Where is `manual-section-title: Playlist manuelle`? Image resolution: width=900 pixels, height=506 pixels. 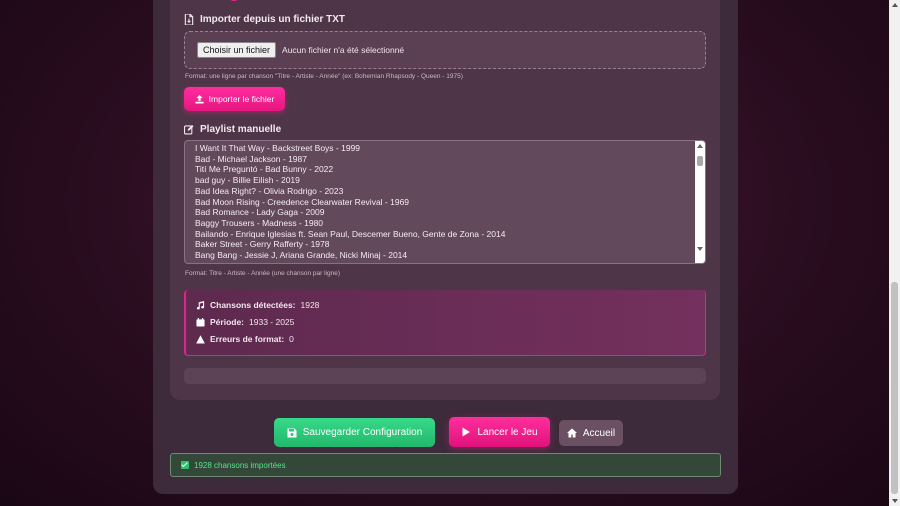 manual-section-title: Playlist manuelle is located at coordinates (232, 129).